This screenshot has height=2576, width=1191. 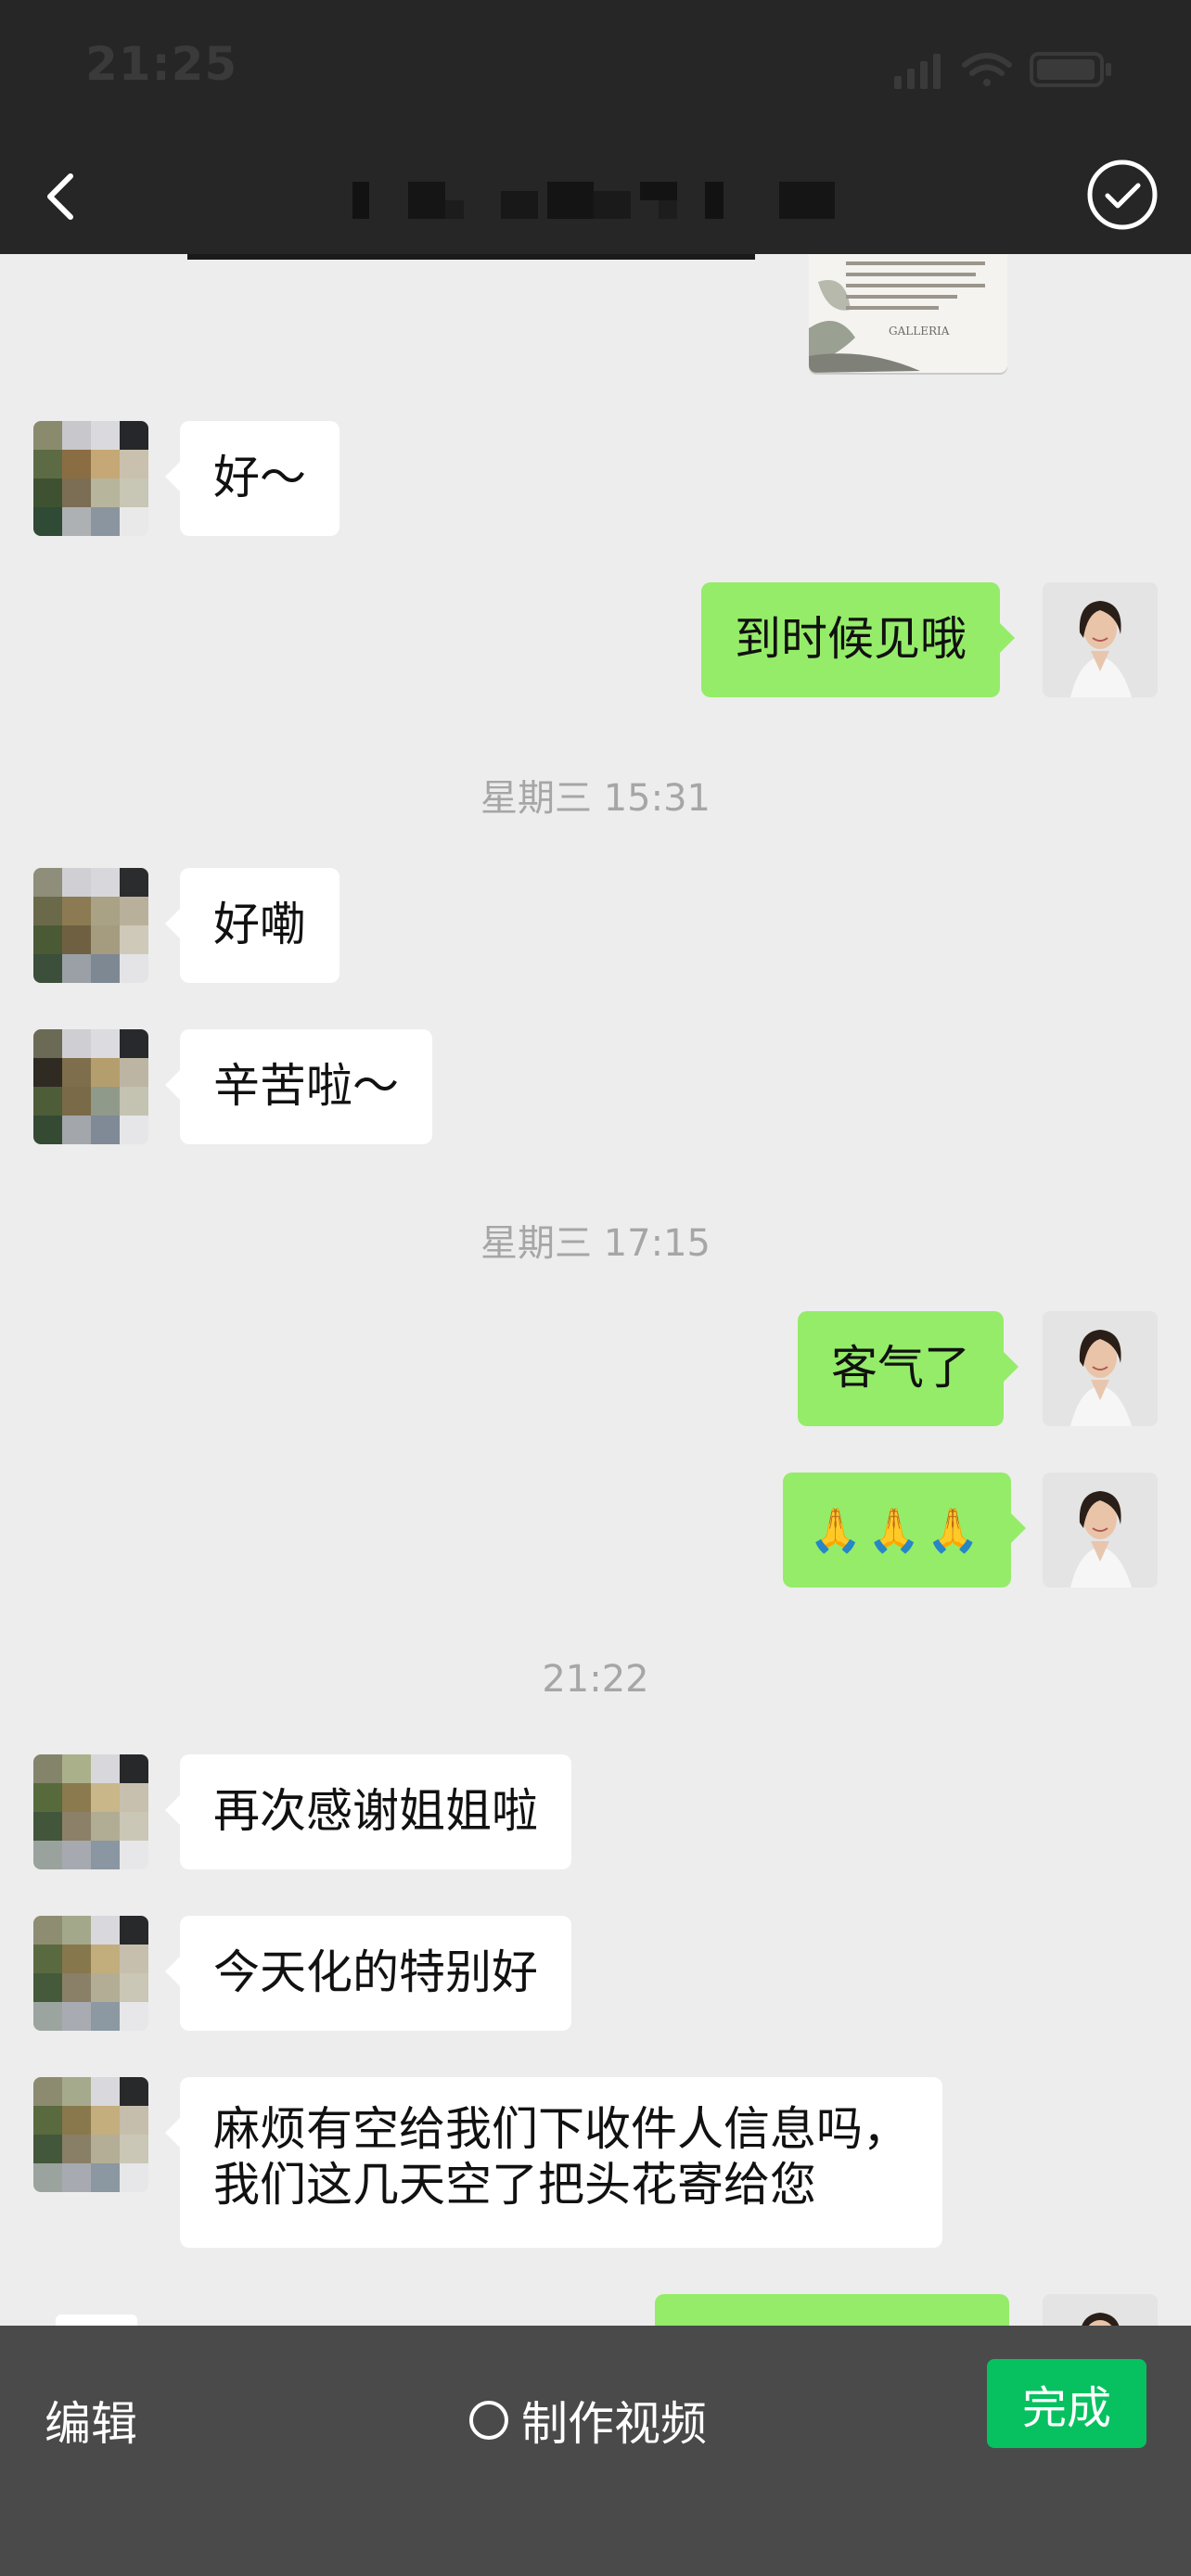 What do you see at coordinates (858, 639) in the screenshot?
I see `message-bubble-outgoing: 到时候见哦` at bounding box center [858, 639].